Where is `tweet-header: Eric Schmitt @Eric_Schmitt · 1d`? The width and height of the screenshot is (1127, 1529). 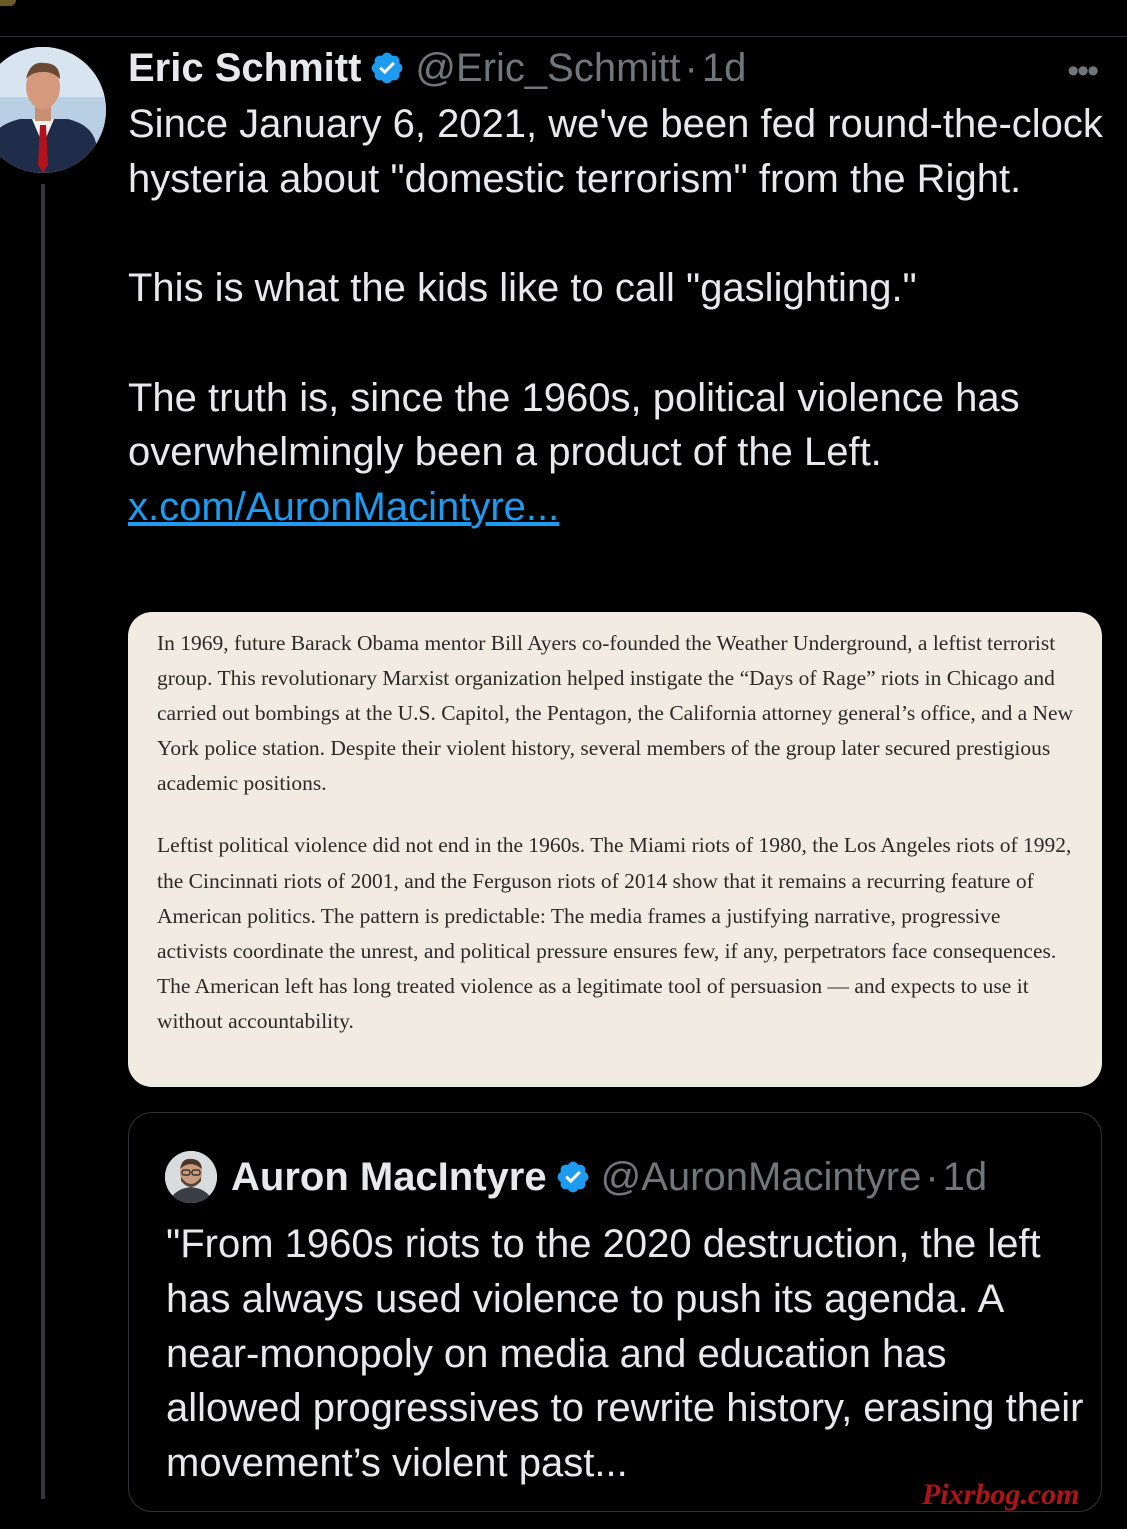
tweet-header: Eric Schmitt @Eric_Schmitt · 1d is located at coordinates (437, 68).